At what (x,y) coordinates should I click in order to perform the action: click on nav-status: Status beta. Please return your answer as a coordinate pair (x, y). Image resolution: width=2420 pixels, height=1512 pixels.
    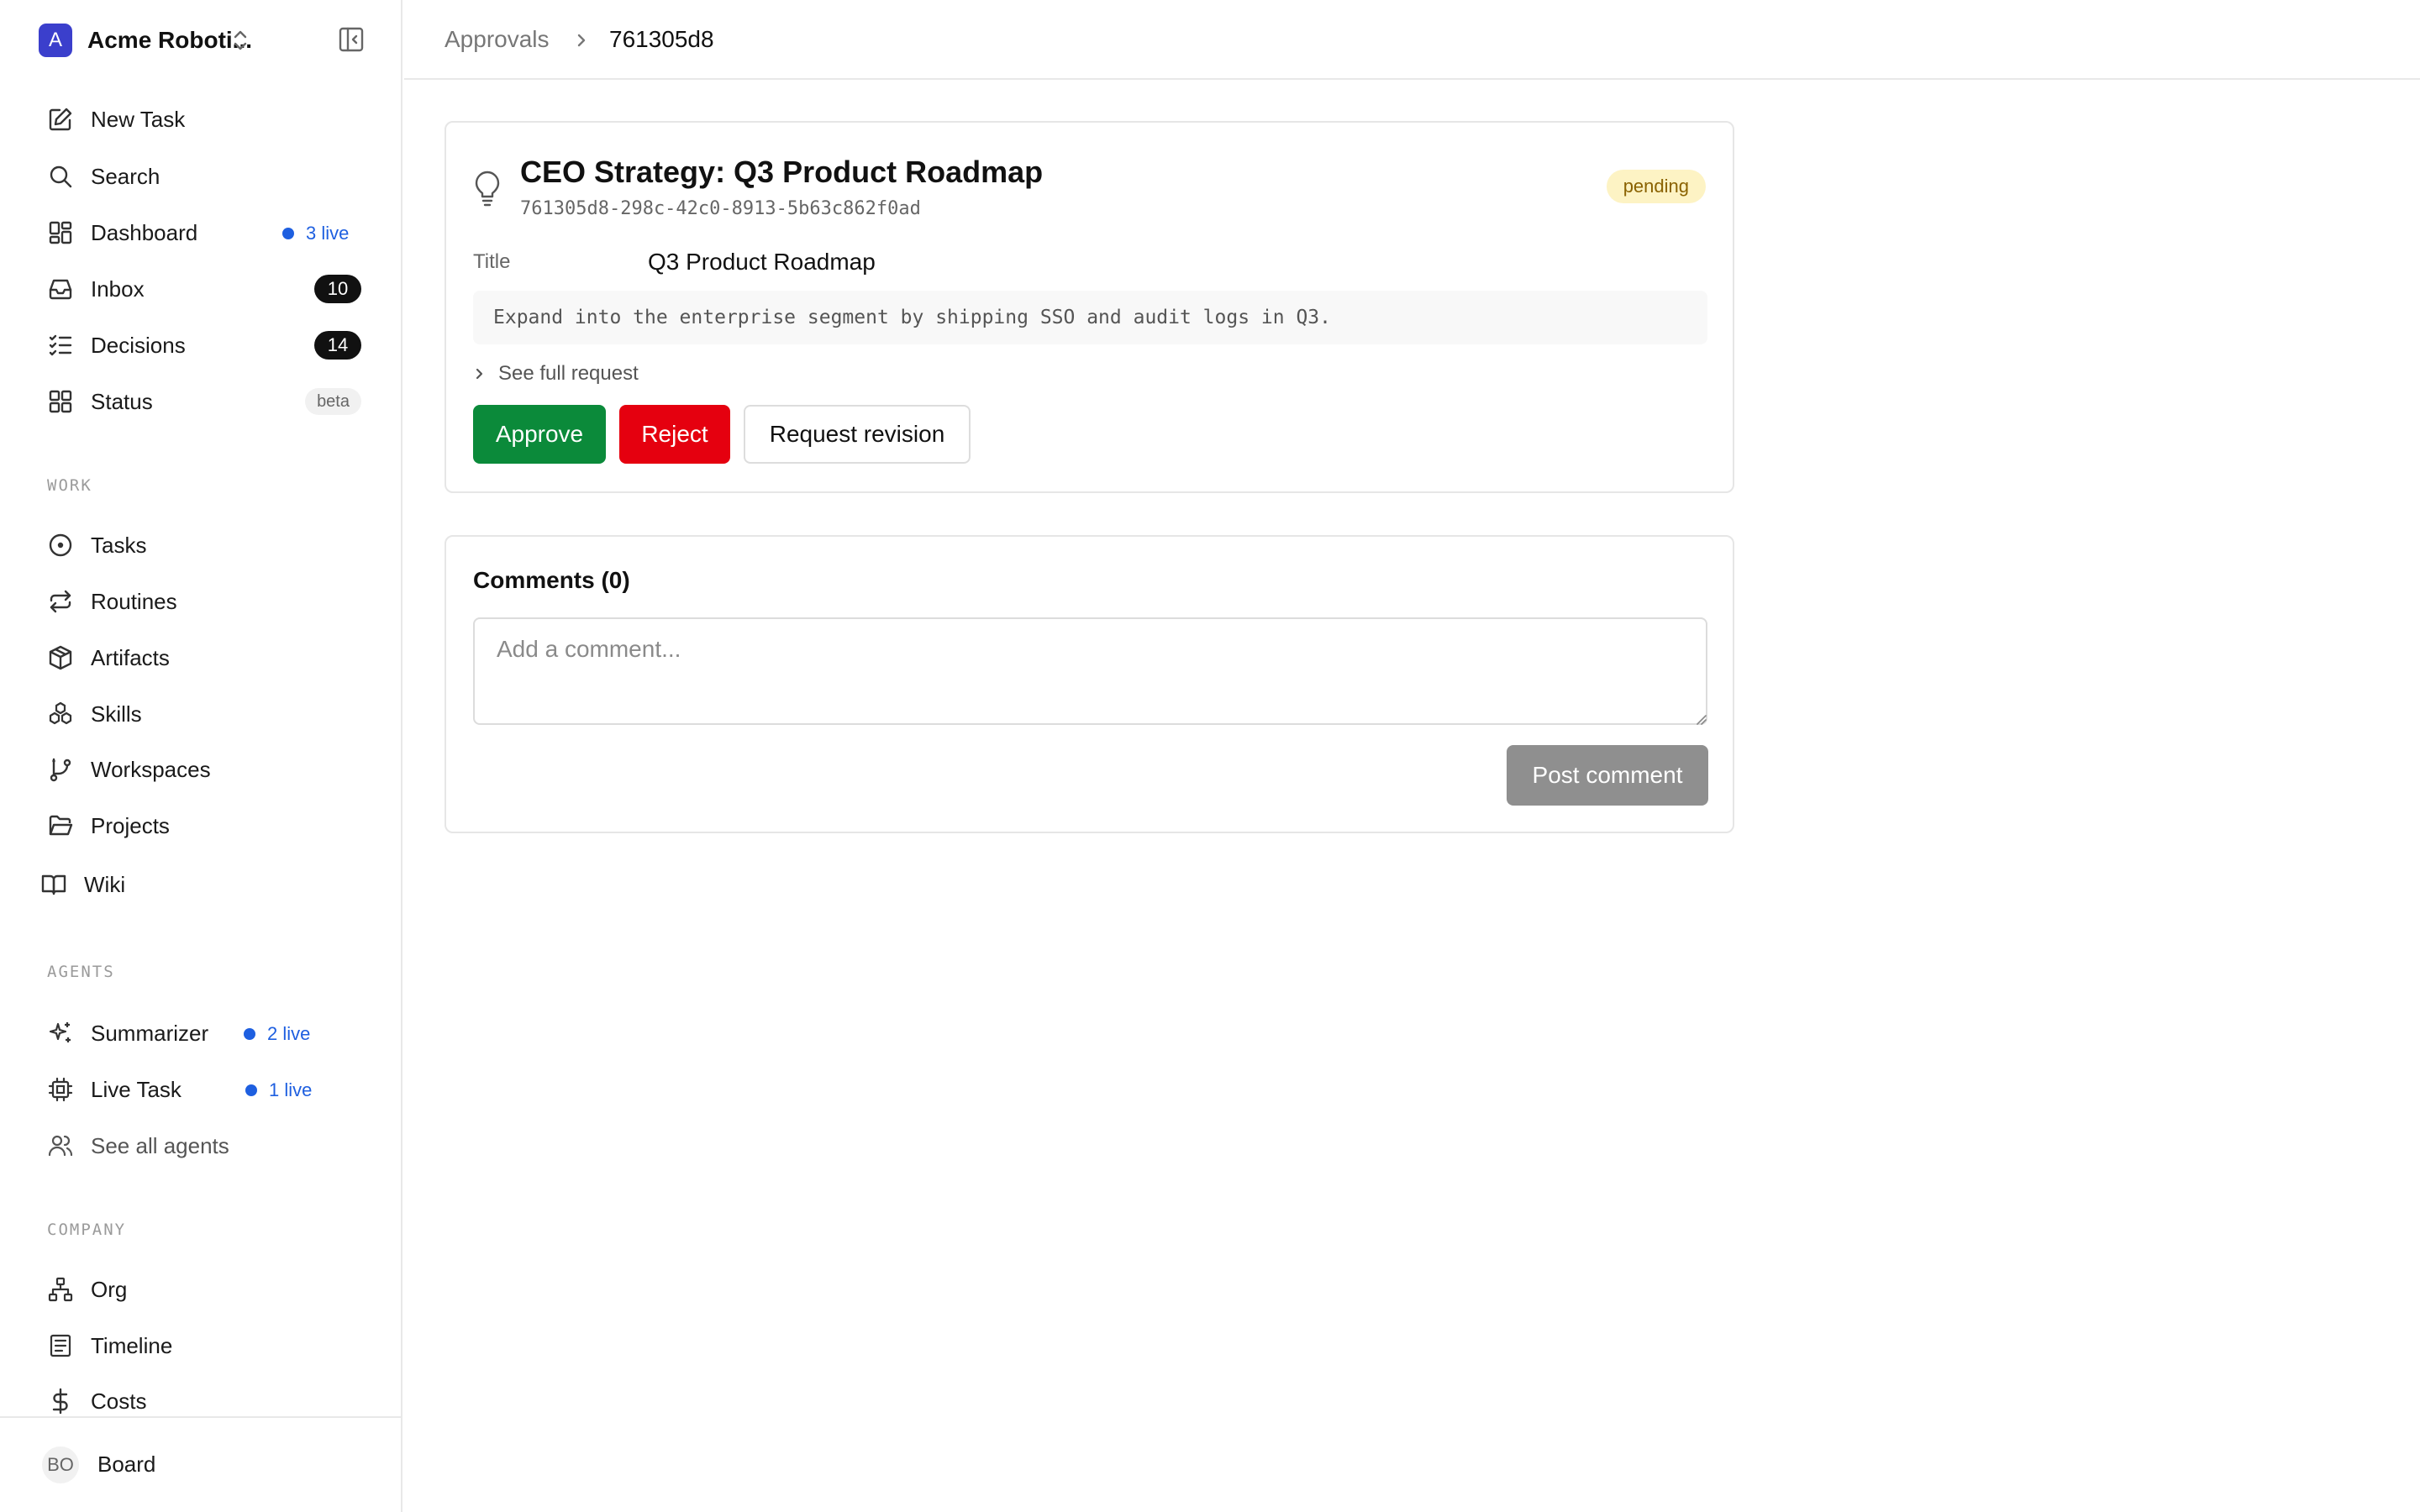
    Looking at the image, I should click on (204, 401).